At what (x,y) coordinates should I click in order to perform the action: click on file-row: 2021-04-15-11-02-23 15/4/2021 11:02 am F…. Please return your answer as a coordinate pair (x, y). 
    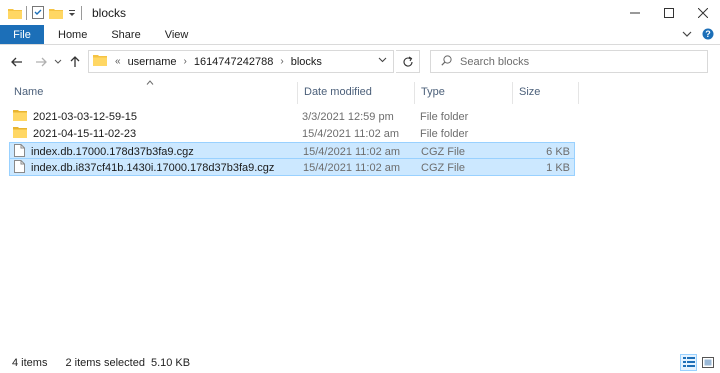
    Looking at the image, I should click on (292, 133).